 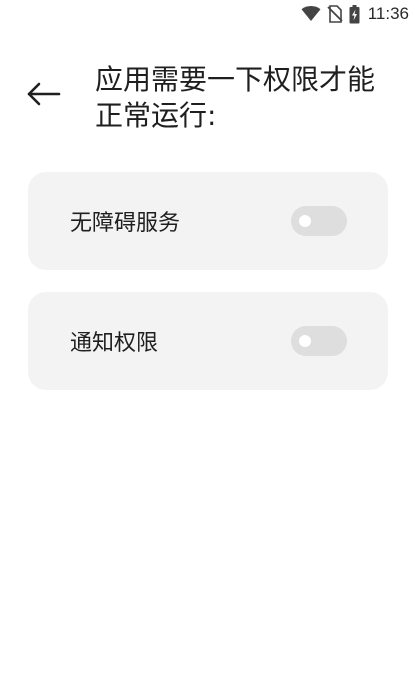 I want to click on permission-item-accessibility: 无障碍服务, so click(x=208, y=221).